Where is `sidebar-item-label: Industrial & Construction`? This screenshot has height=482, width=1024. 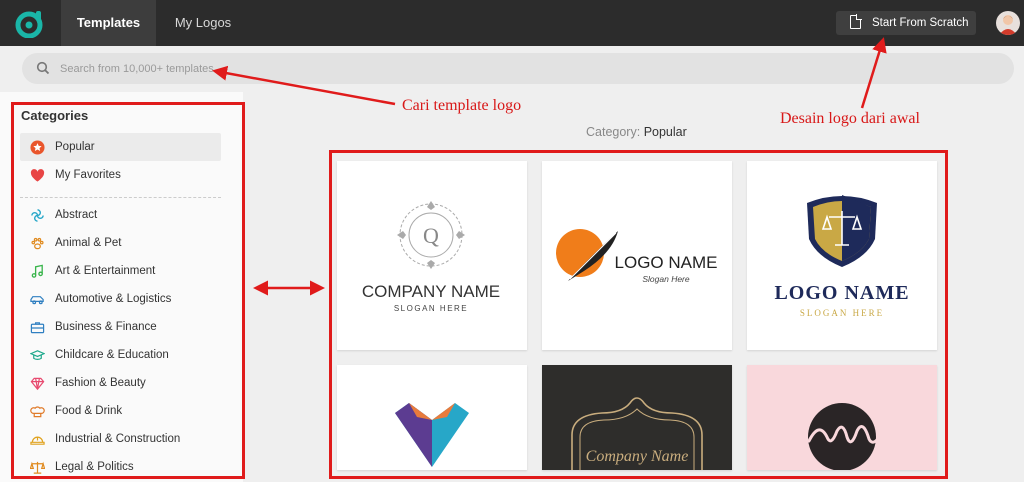 sidebar-item-label: Industrial & Construction is located at coordinates (118, 439).